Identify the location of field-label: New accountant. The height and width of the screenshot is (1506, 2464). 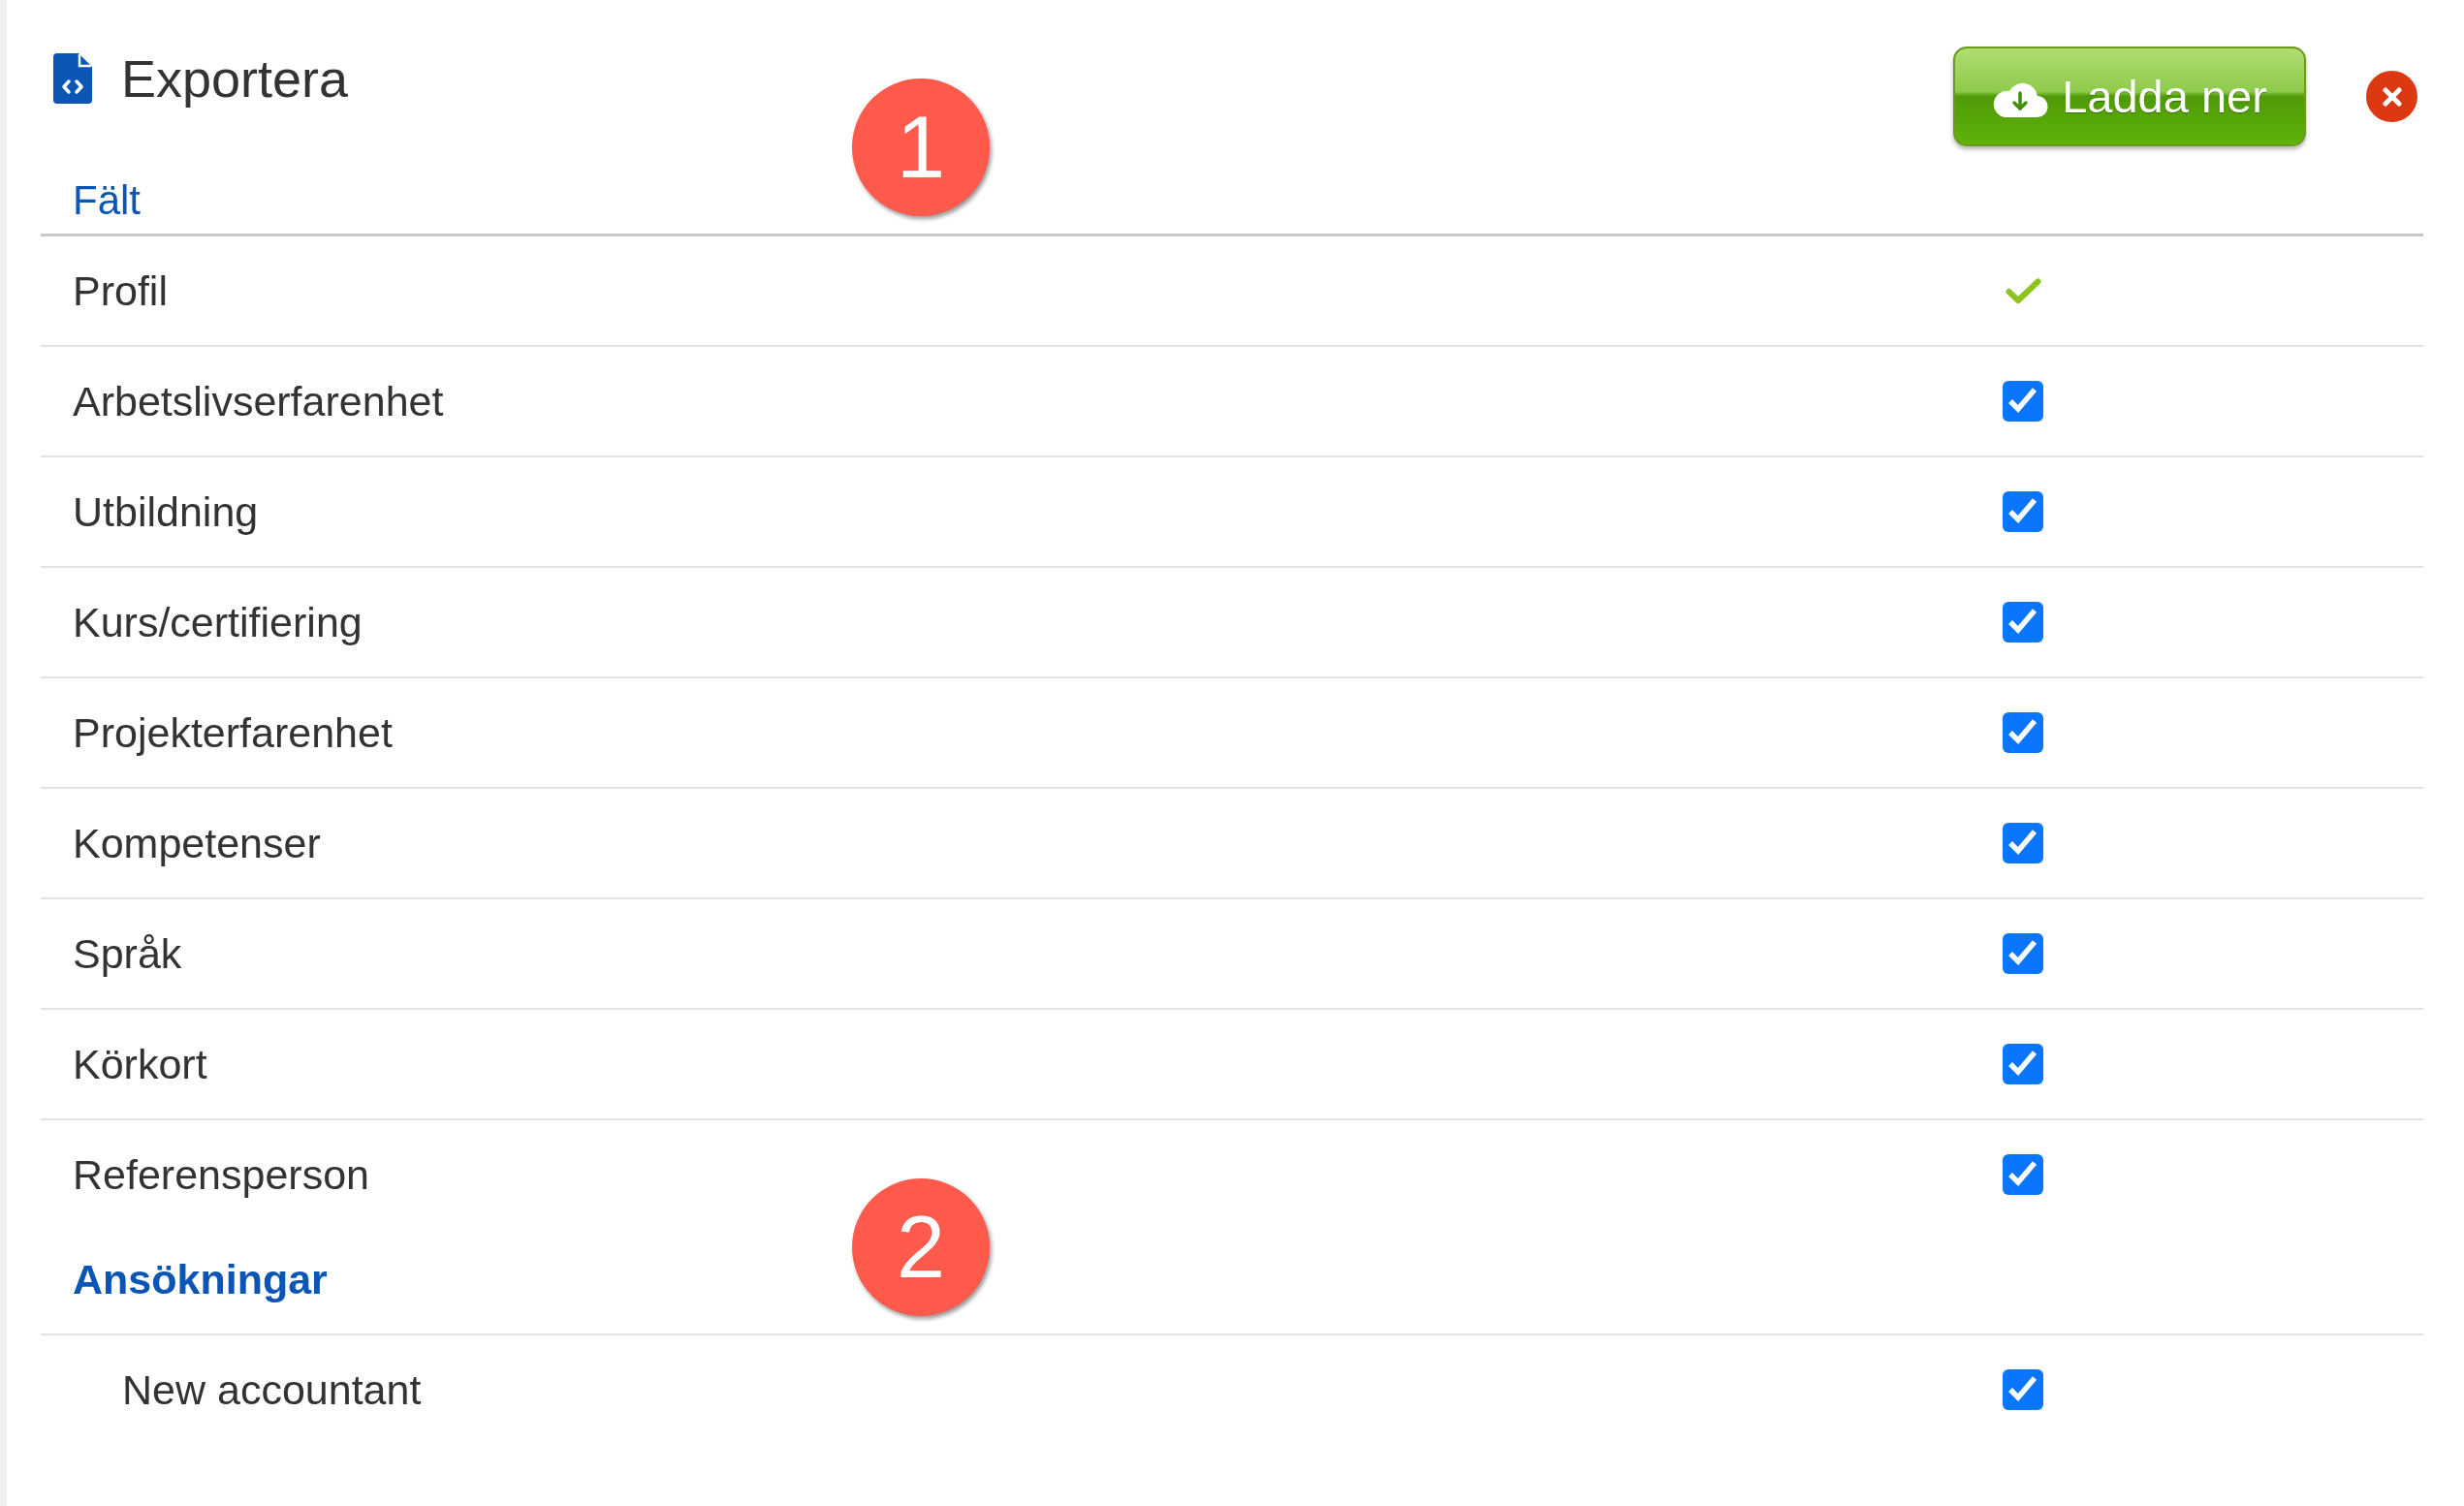
(272, 1389).